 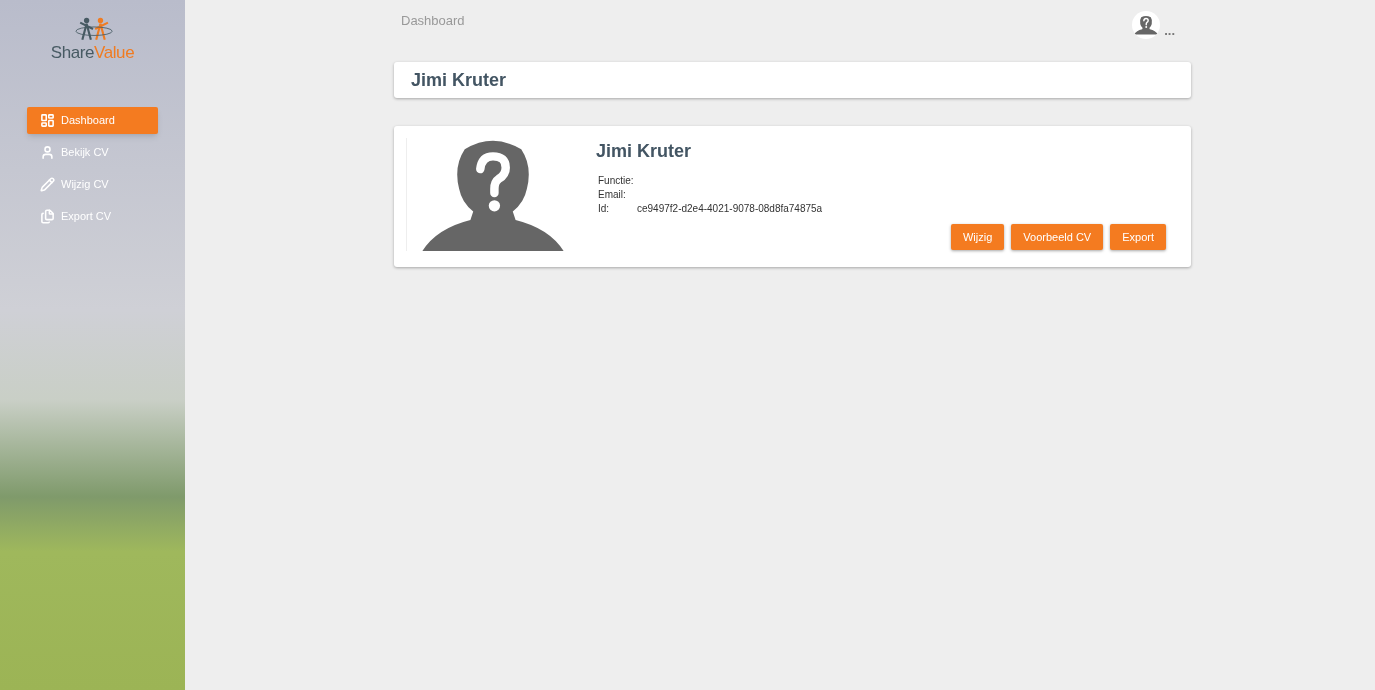 I want to click on sidebar-item: Bekijk CV, so click(x=92, y=152).